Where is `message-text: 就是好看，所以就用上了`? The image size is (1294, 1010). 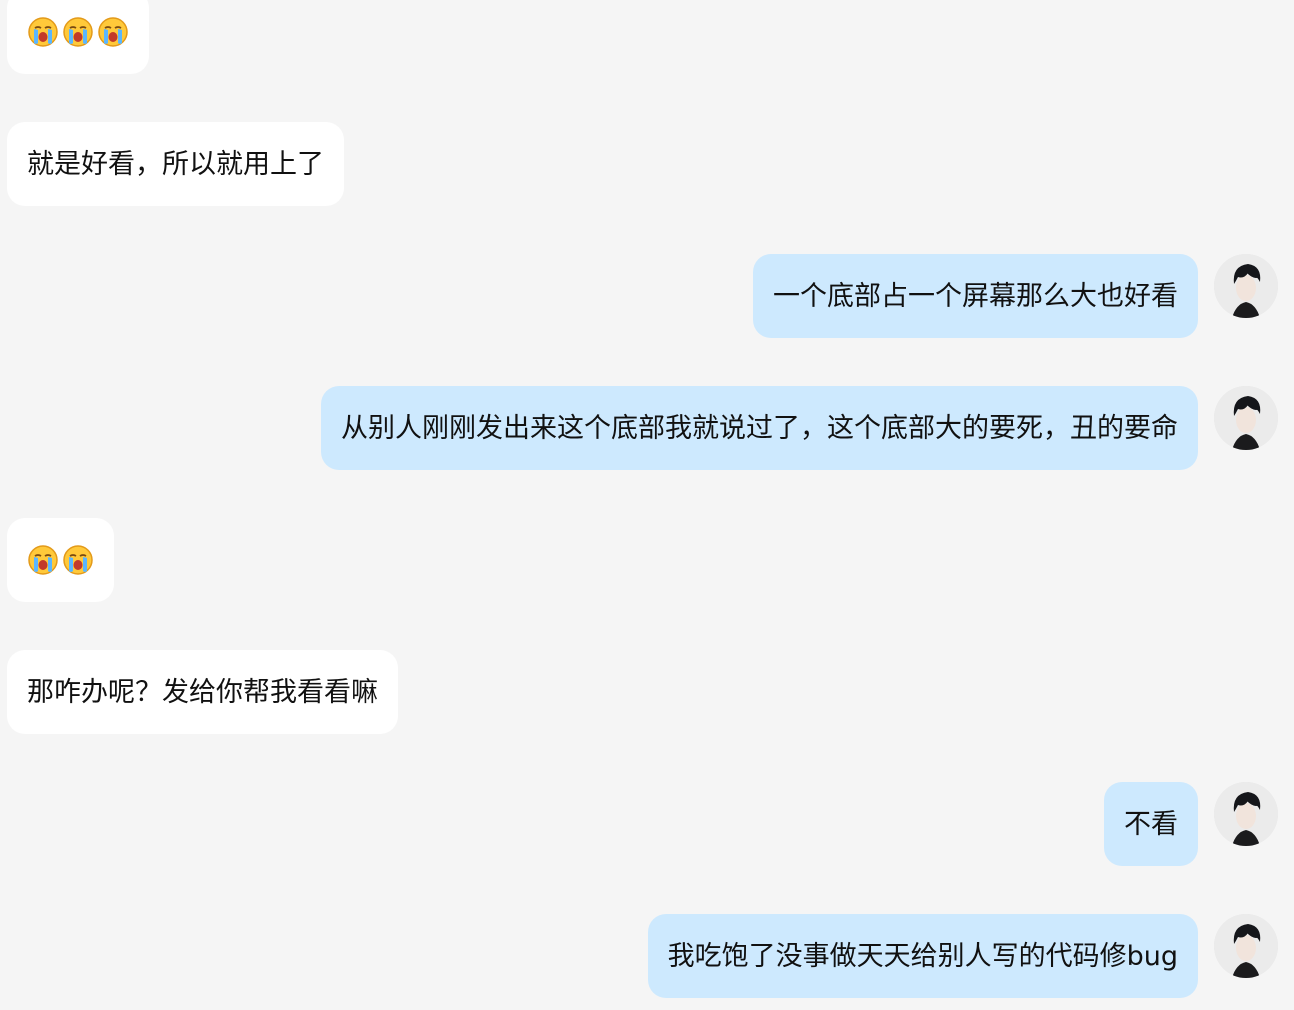
message-text: 就是好看，所以就用上了 is located at coordinates (175, 164).